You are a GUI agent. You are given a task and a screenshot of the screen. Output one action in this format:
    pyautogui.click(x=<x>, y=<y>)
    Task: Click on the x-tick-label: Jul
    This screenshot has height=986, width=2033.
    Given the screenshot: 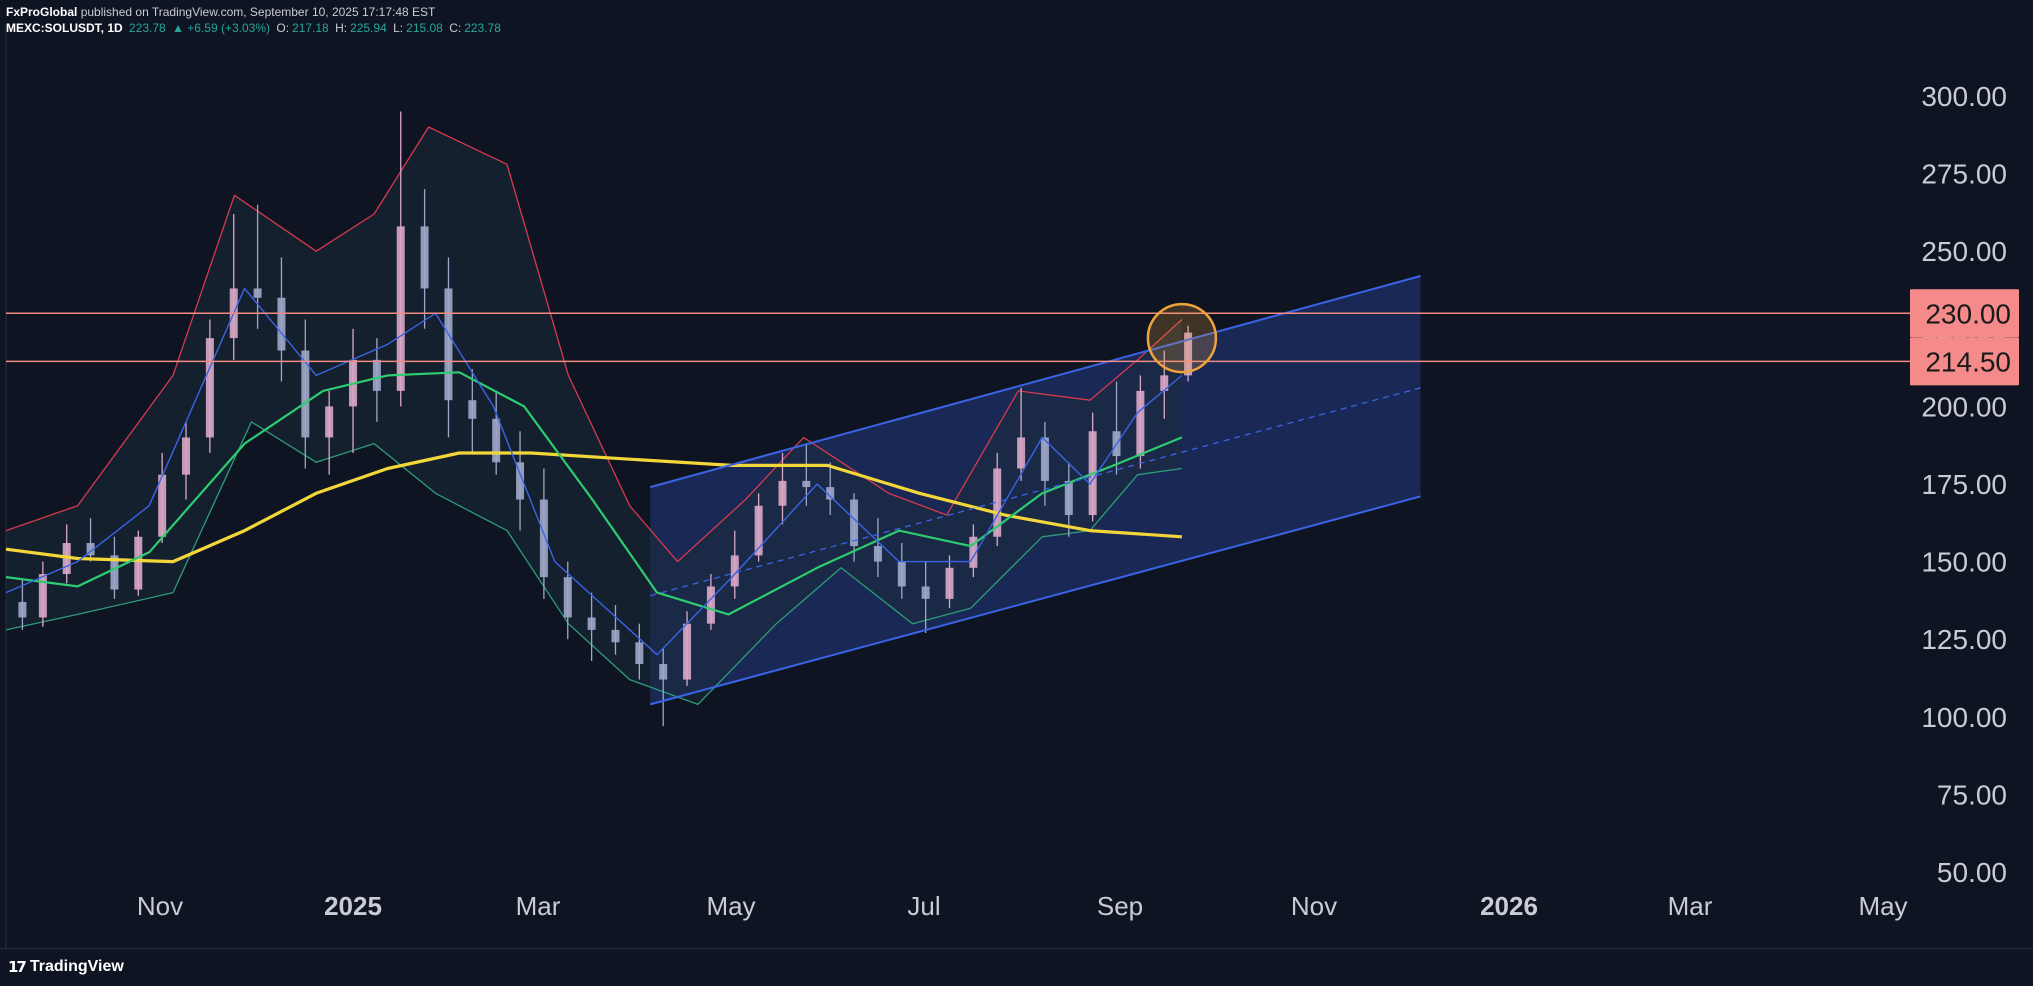 What is the action you would take?
    pyautogui.click(x=923, y=906)
    